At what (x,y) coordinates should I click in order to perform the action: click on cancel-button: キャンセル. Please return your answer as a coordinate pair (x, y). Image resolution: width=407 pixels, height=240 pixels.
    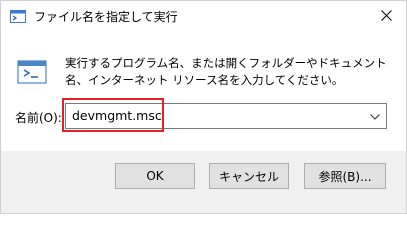
    Looking at the image, I should click on (249, 176).